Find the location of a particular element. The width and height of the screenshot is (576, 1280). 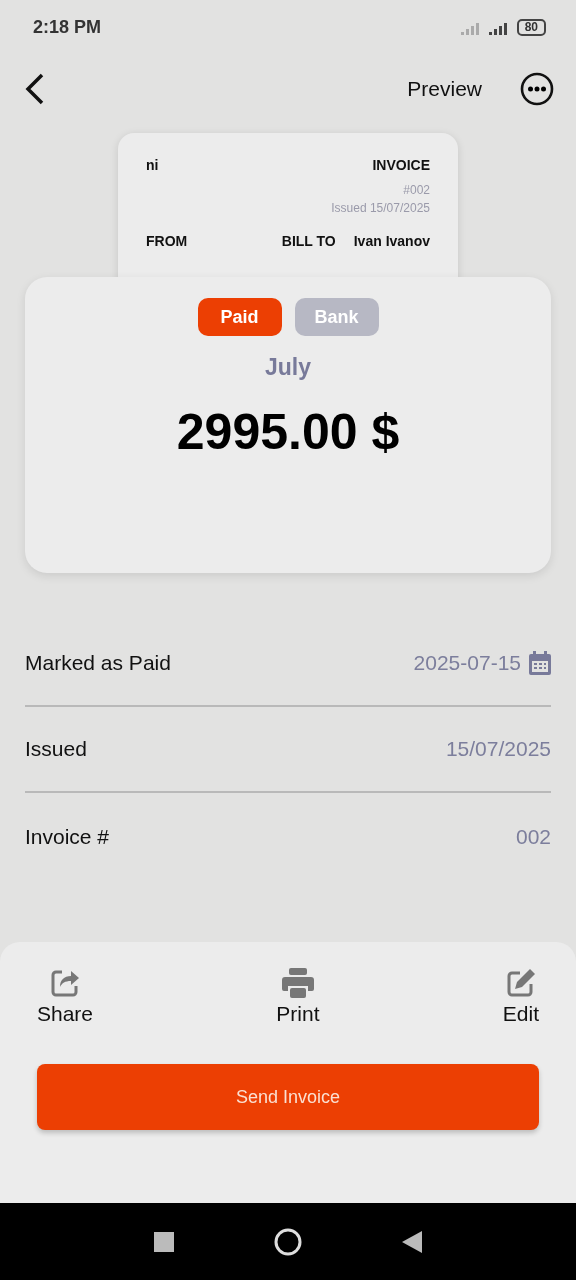

detail-value: 002 is located at coordinates (533, 837).